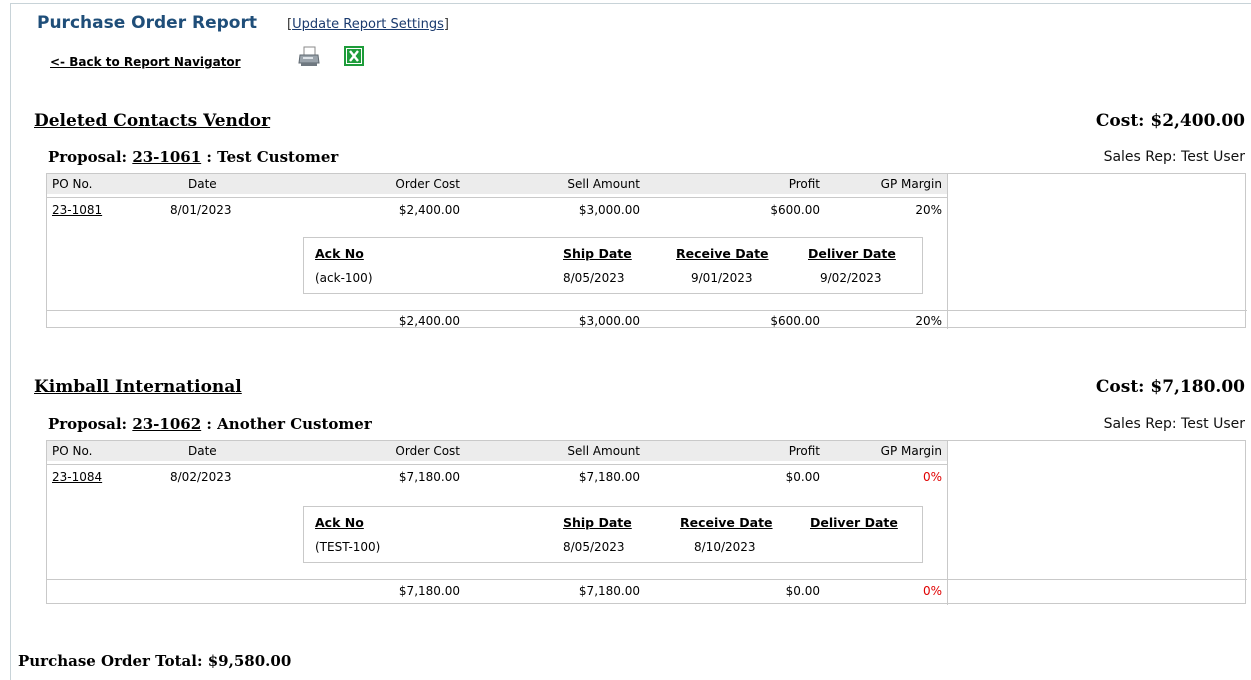 This screenshot has width=1251, height=680. Describe the element at coordinates (77, 477) in the screenshot. I see `po-number-link: 23-1084` at that location.